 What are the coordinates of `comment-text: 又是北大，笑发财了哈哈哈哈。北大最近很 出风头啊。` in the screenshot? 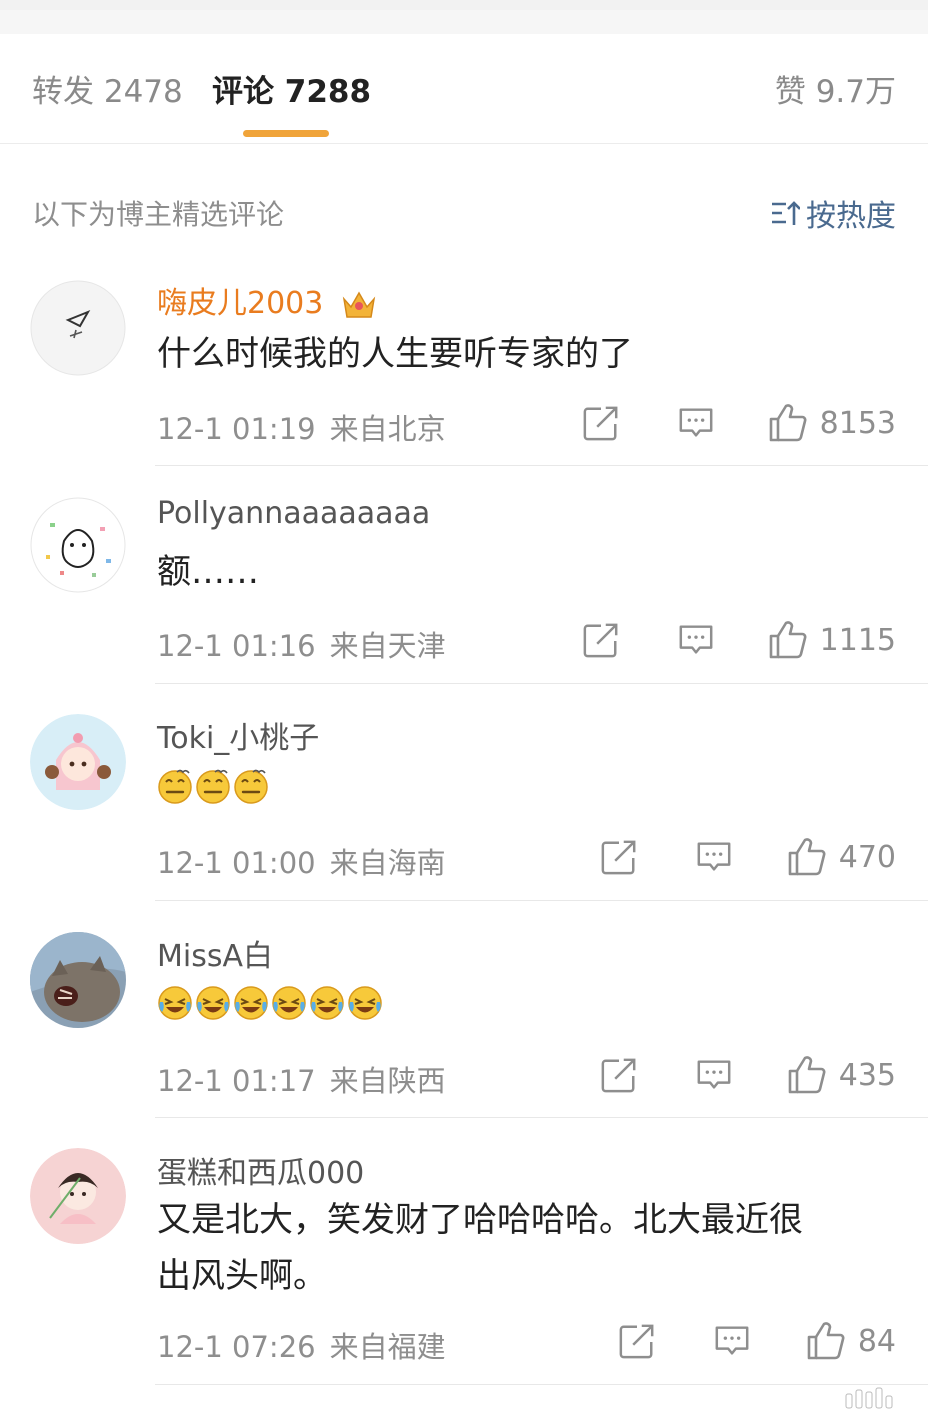 It's located at (527, 1248).